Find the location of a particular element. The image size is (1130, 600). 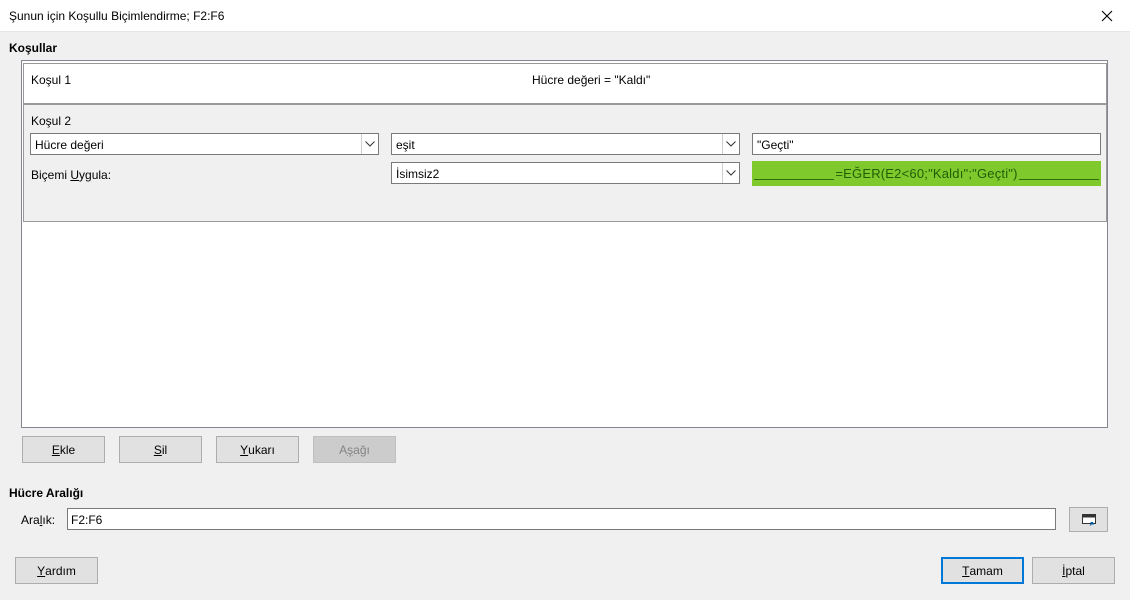

conditions-section-label: Koşullar is located at coordinates (33, 48).